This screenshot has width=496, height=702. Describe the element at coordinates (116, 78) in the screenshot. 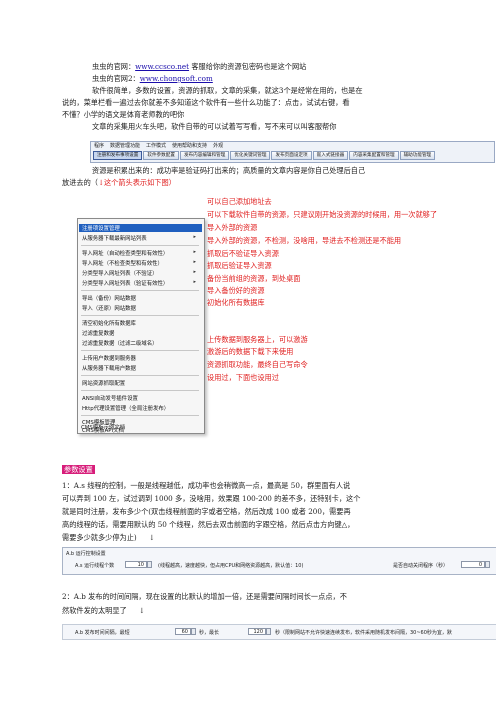

I see `intro-line-2-prefix: 虫虫的官网2：` at that location.